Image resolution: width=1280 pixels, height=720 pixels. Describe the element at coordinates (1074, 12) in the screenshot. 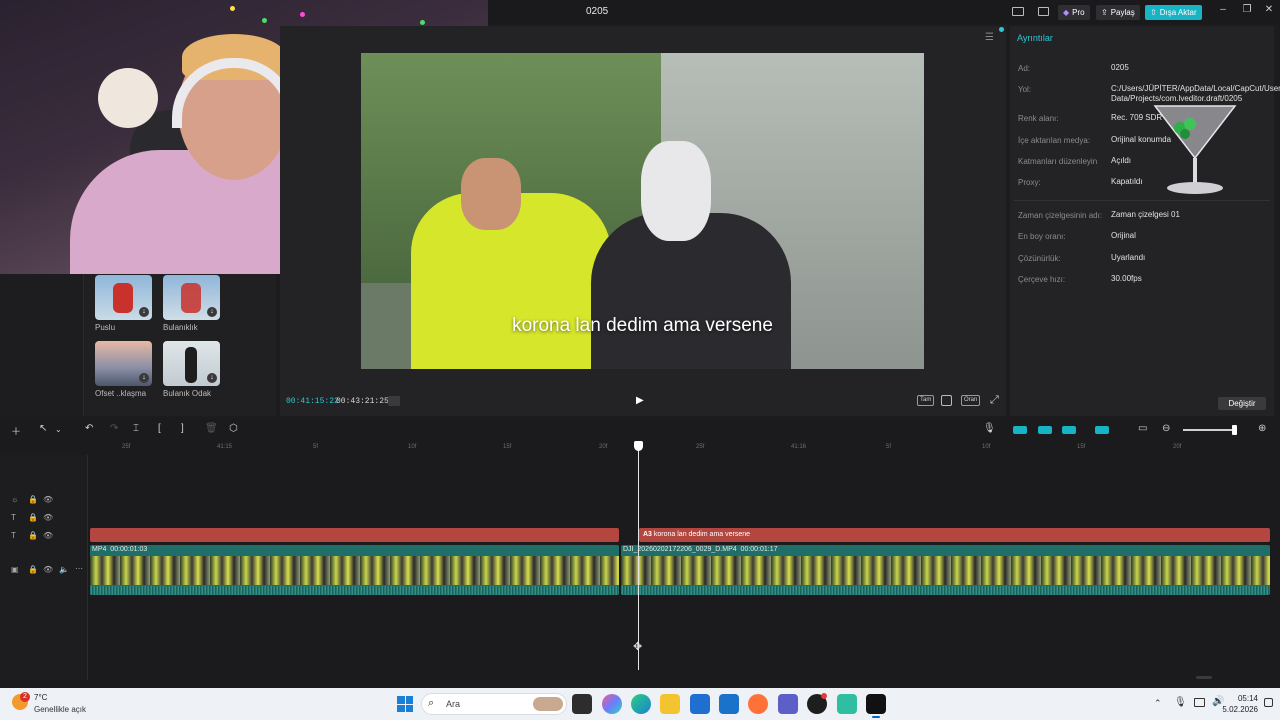

I see `pro-button: ◆ Pro` at that location.